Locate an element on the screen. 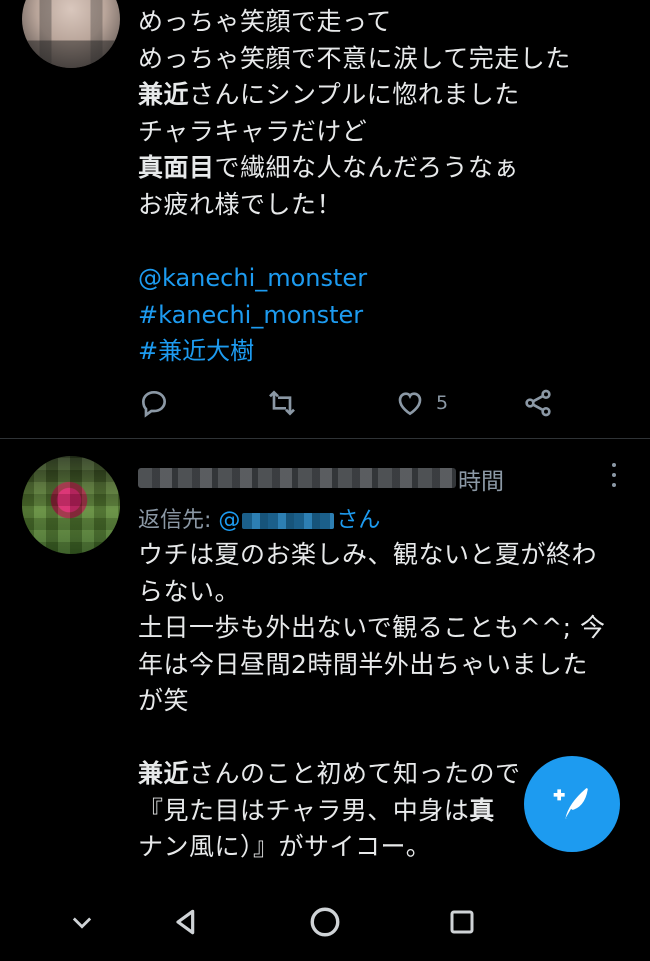 The width and height of the screenshot is (650, 961). tweet-line: チャラキャラだけど is located at coordinates (253, 131).